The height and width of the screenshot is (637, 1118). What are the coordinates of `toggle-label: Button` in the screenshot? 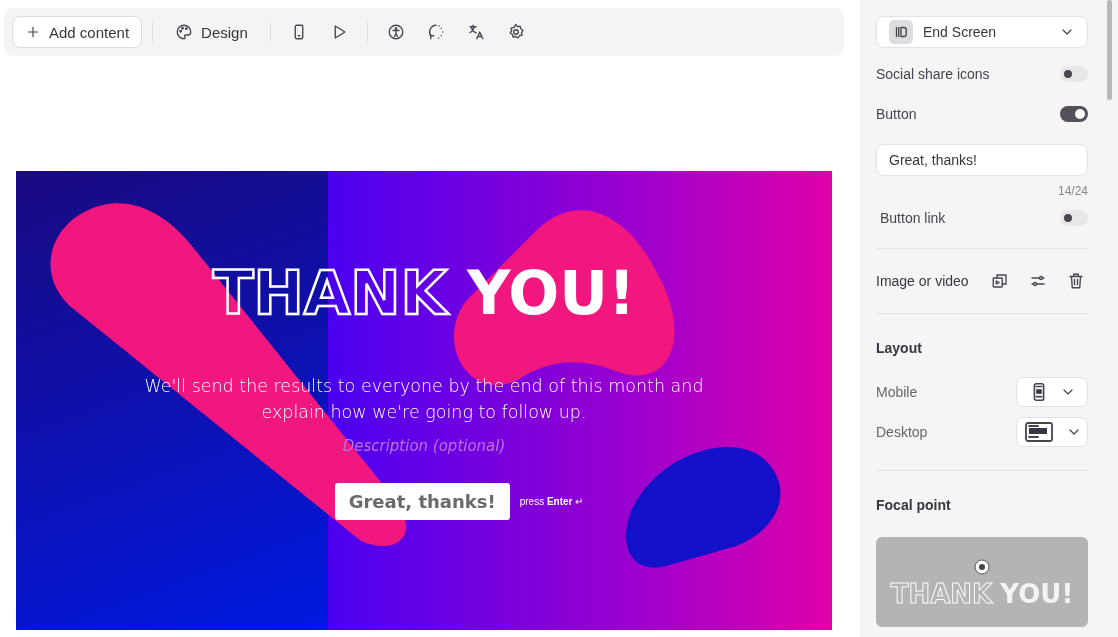 It's located at (896, 114).